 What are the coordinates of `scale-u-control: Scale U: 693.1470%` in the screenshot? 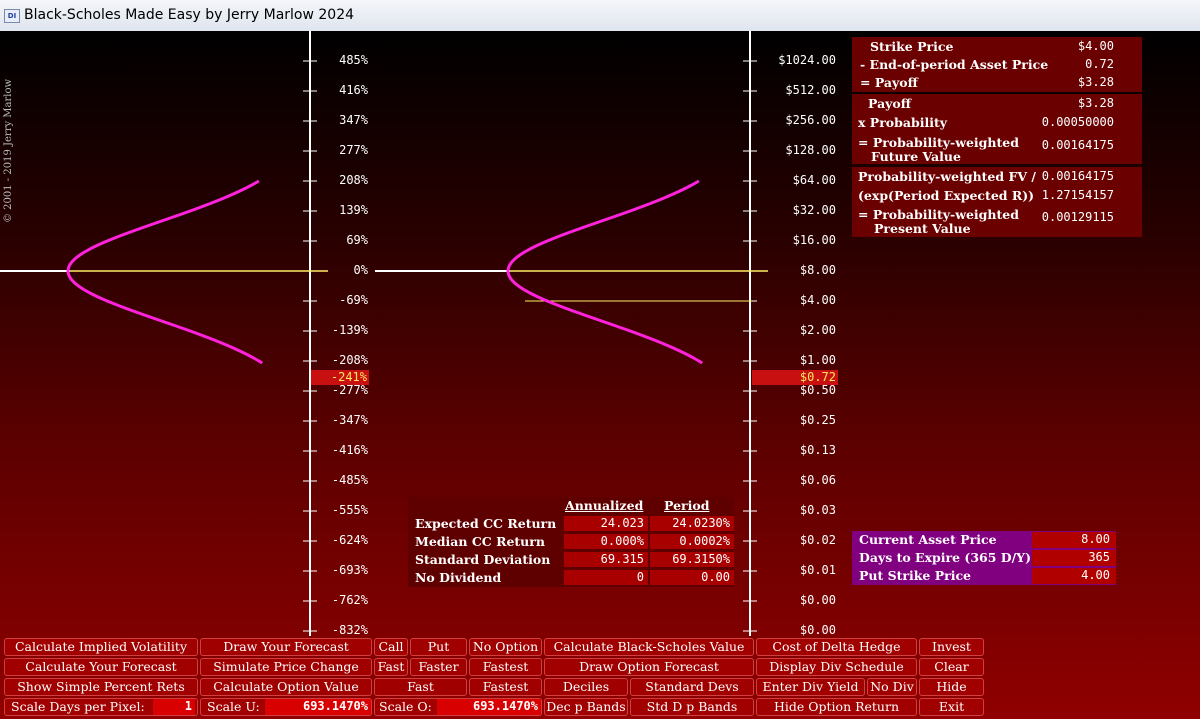 It's located at (286, 707).